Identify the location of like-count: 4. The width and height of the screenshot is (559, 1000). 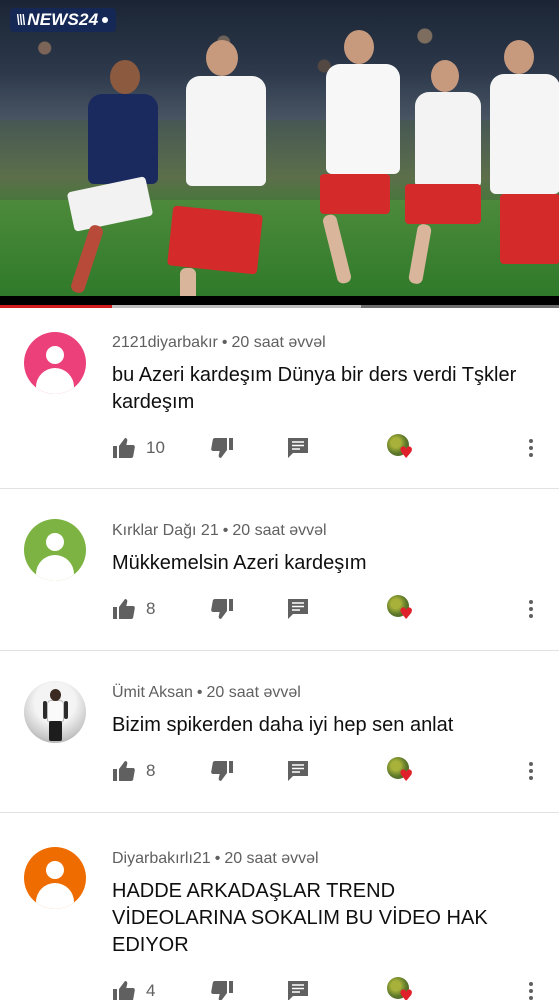
(151, 990).